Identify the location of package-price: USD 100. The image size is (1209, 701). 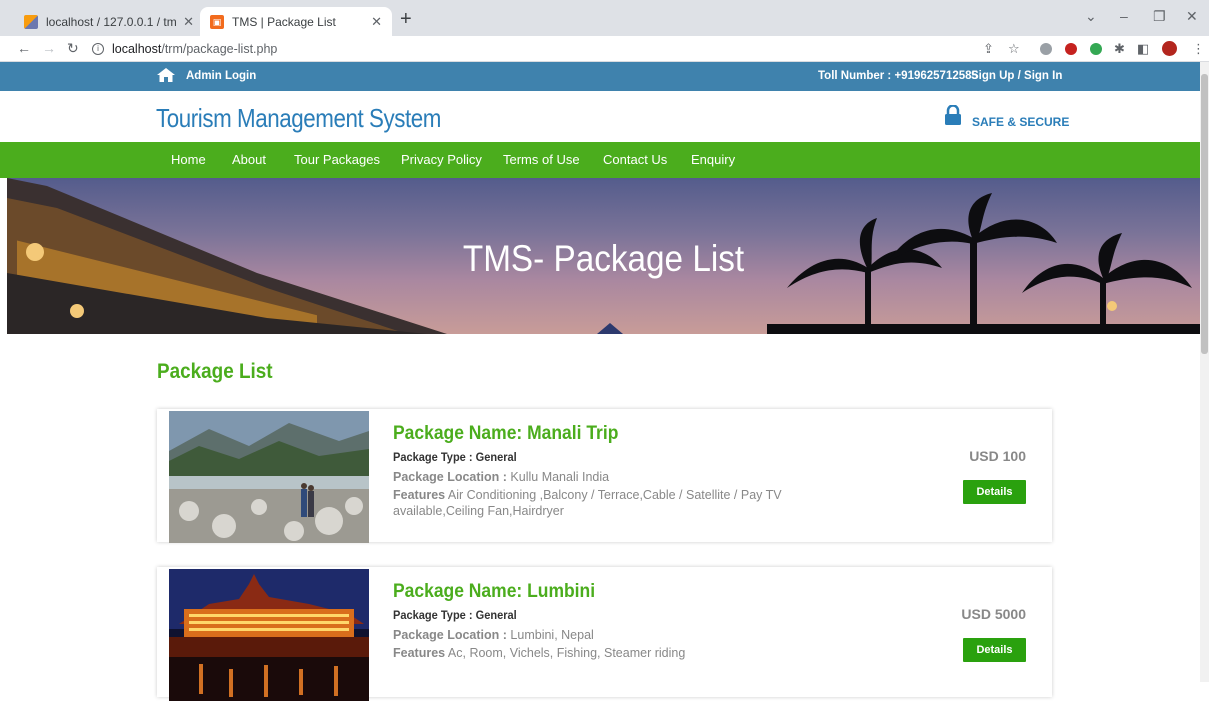
(997, 456).